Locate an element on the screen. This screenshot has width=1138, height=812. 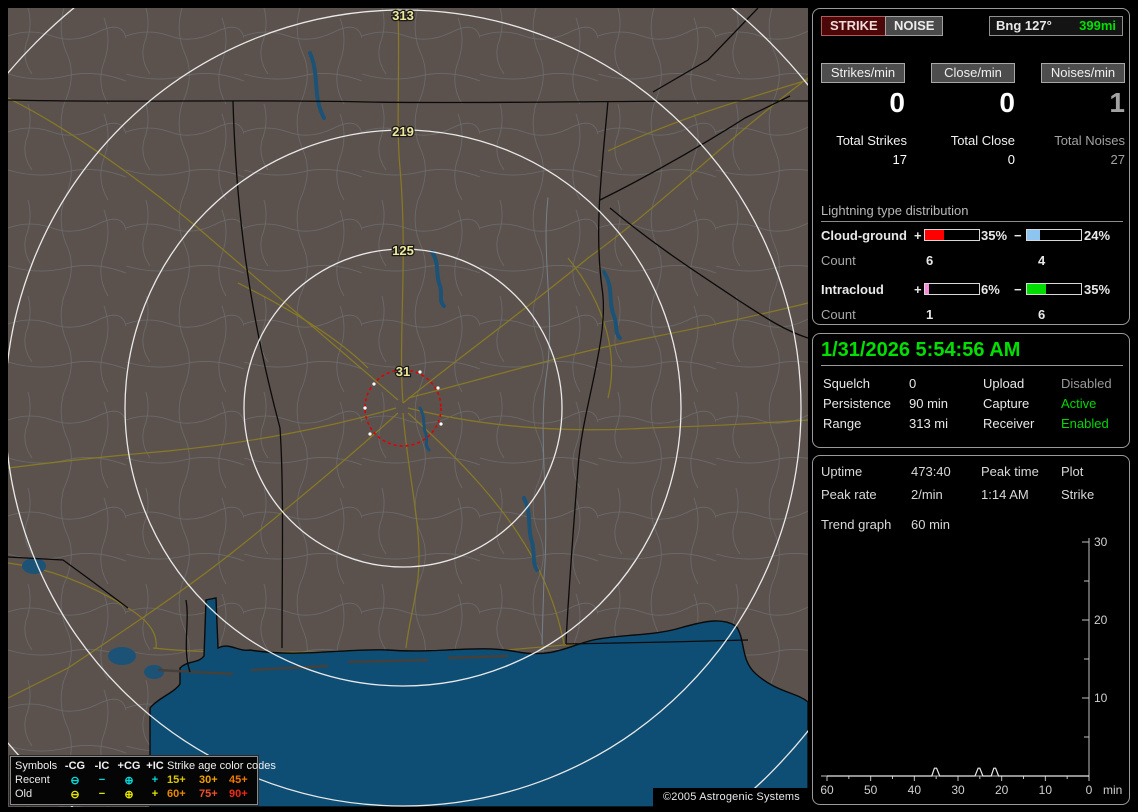
uptime-value: 473:40 is located at coordinates (931, 471).